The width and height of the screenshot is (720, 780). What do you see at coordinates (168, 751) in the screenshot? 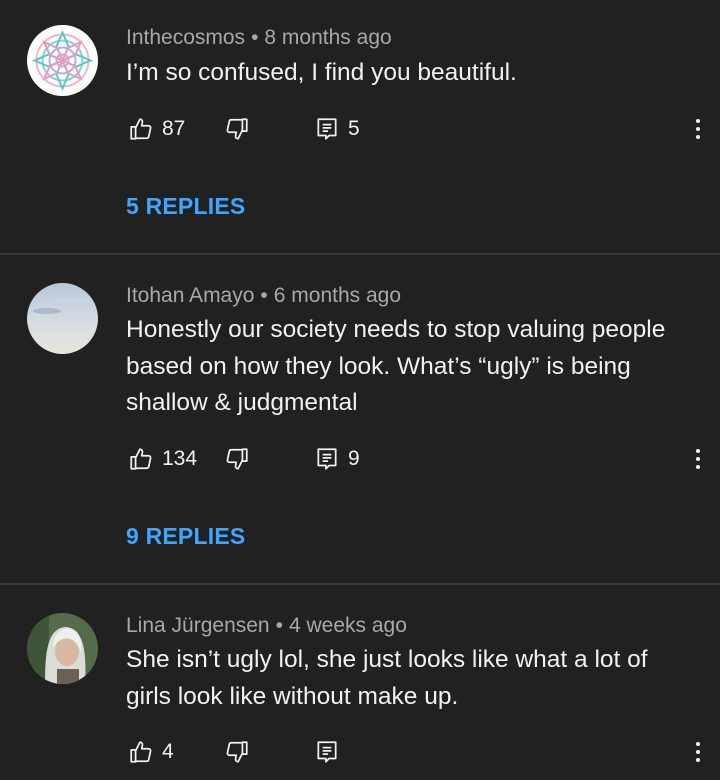
I see `like-count: 4` at bounding box center [168, 751].